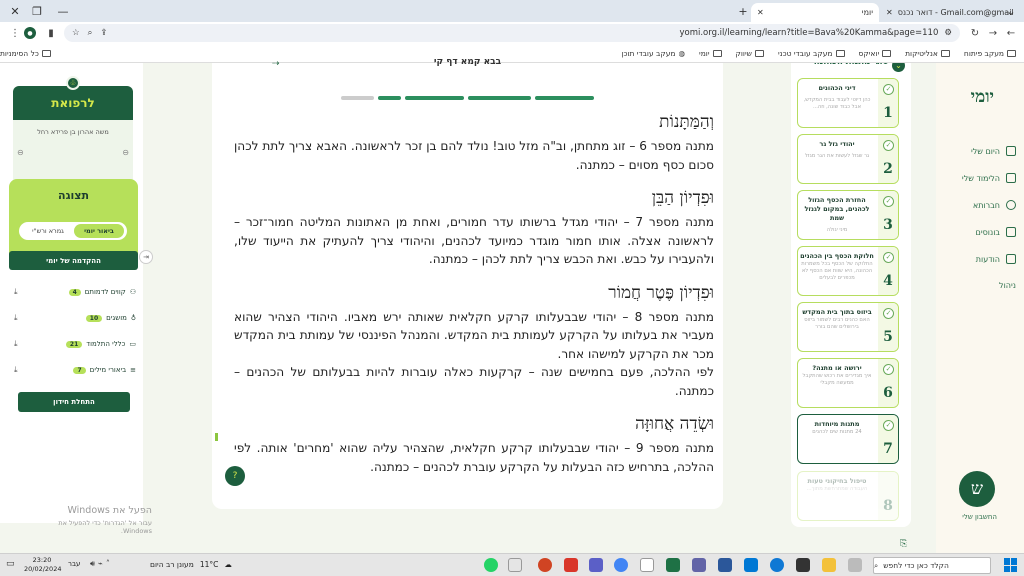 Image resolution: width=1024 pixels, height=576 pixels. I want to click on word-icon, so click(725, 565).